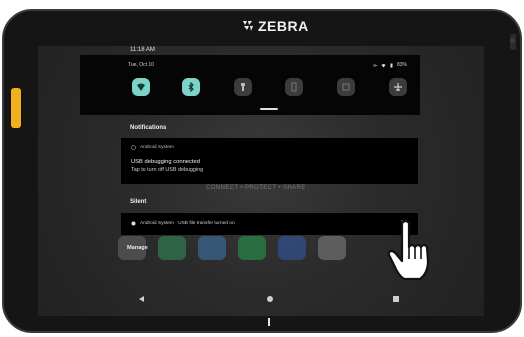  I want to click on battery-saver-icon, so click(294, 87).